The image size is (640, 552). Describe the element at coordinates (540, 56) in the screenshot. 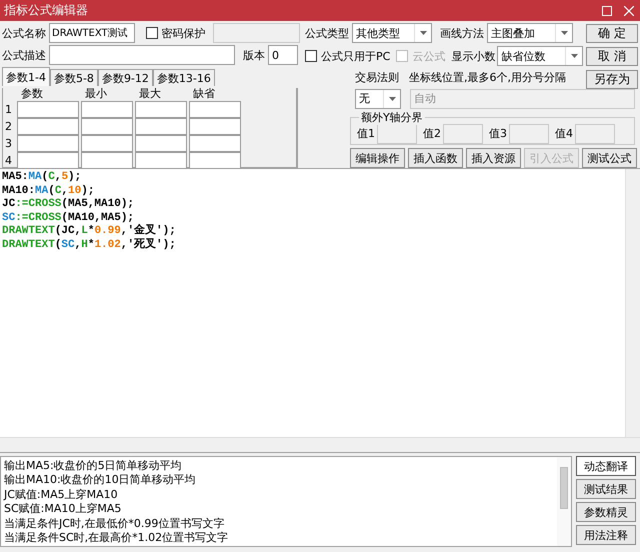

I see `dropdown: 缺省位数` at that location.